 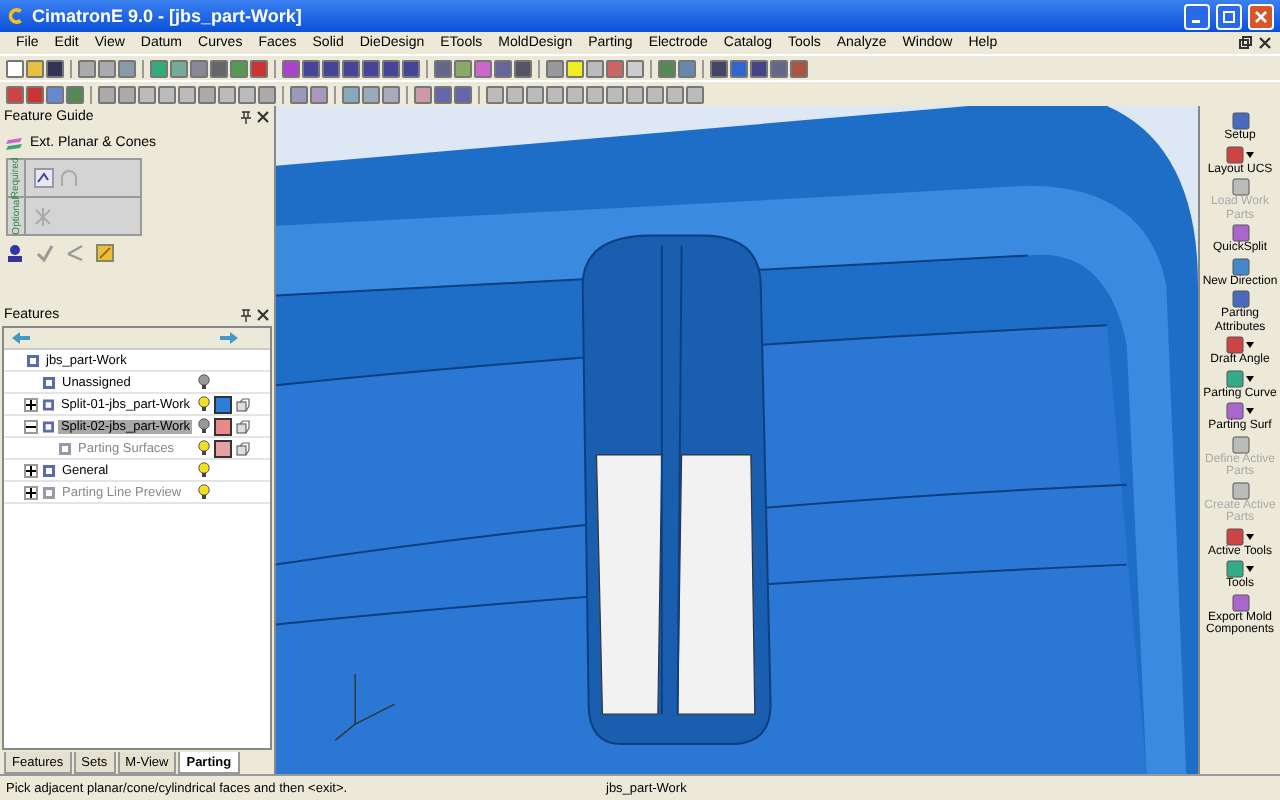 I want to click on window-title: CimatronE 9.0 - [jbs_part-Work], so click(x=168, y=16).